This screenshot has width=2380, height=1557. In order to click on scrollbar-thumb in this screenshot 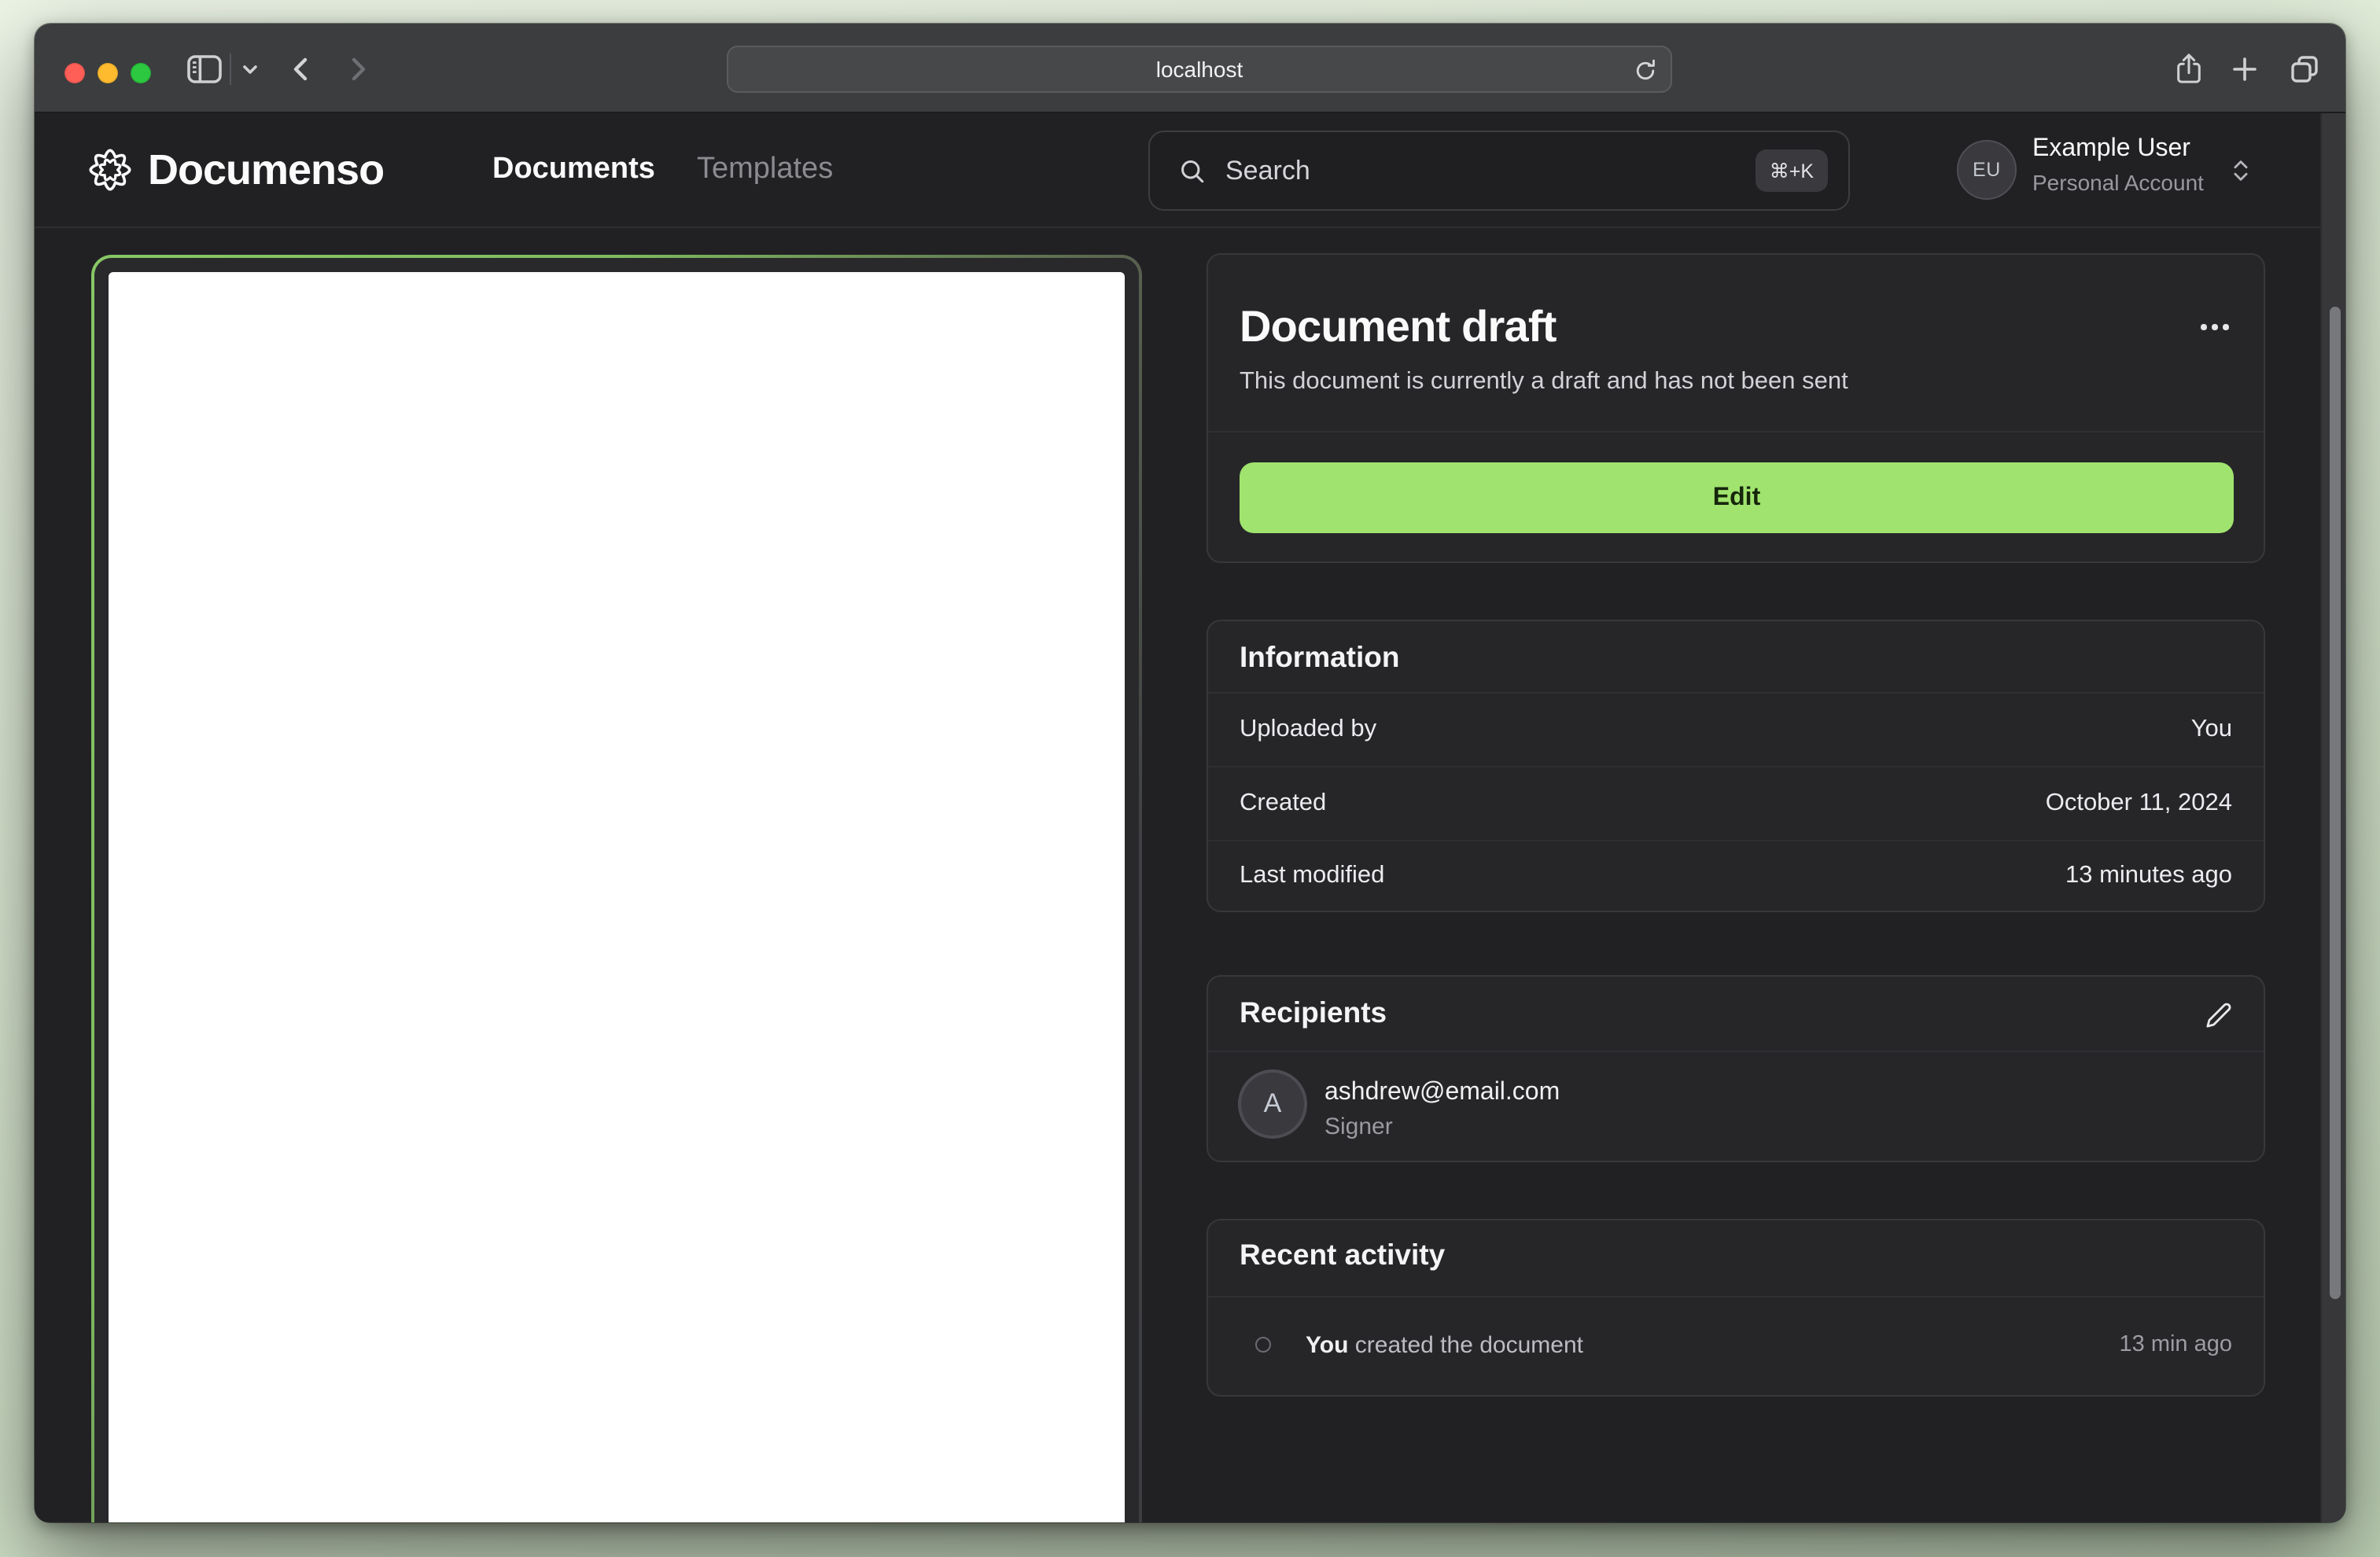, I will do `click(2335, 803)`.